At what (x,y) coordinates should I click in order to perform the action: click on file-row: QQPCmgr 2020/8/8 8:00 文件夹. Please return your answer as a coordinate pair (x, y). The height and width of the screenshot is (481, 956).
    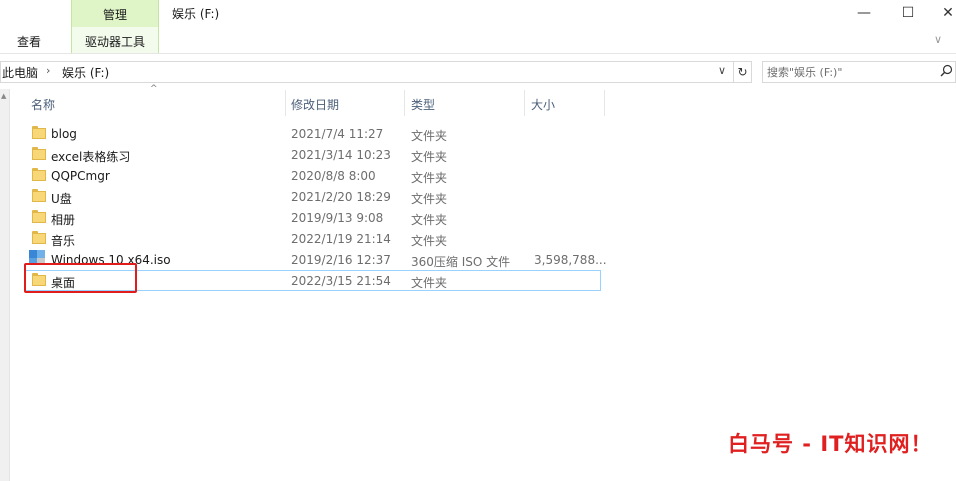
    Looking at the image, I should click on (312, 175).